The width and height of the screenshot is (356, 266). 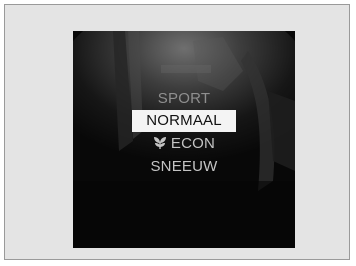 I want to click on mode-label-normaal: NORMAAL, so click(x=184, y=120).